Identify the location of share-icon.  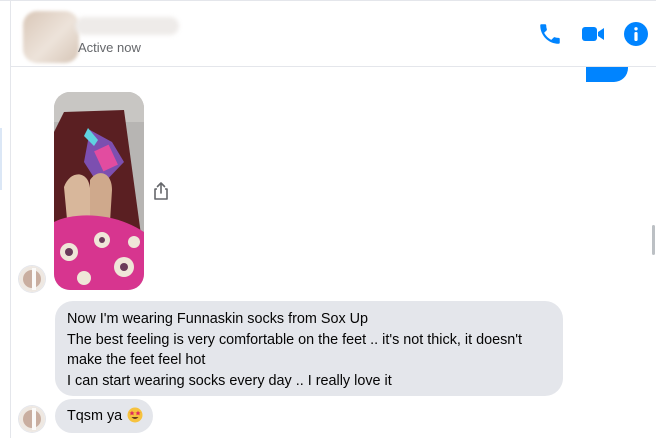
(161, 191).